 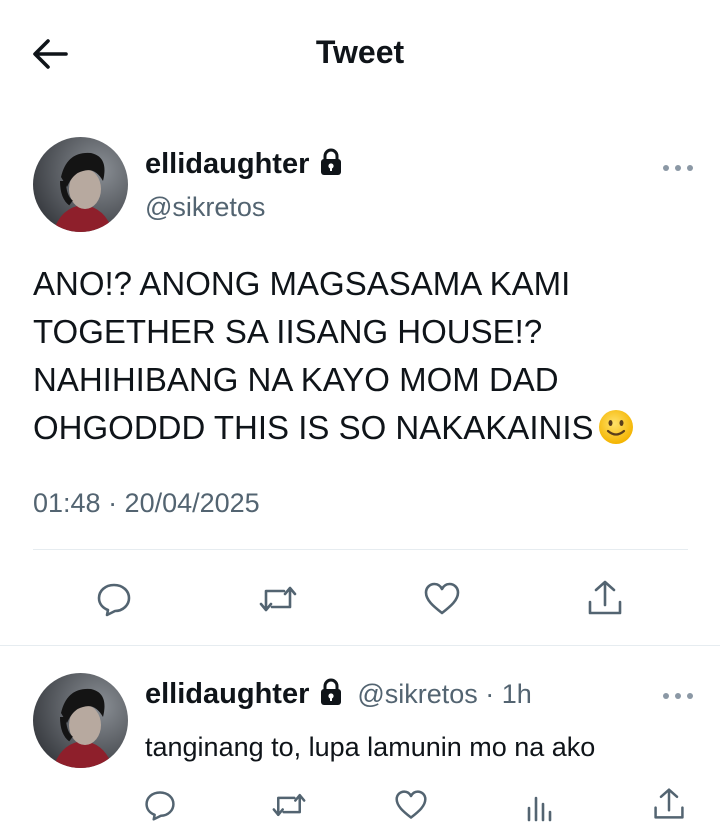 I want to click on analytics-button, so click(x=539, y=806).